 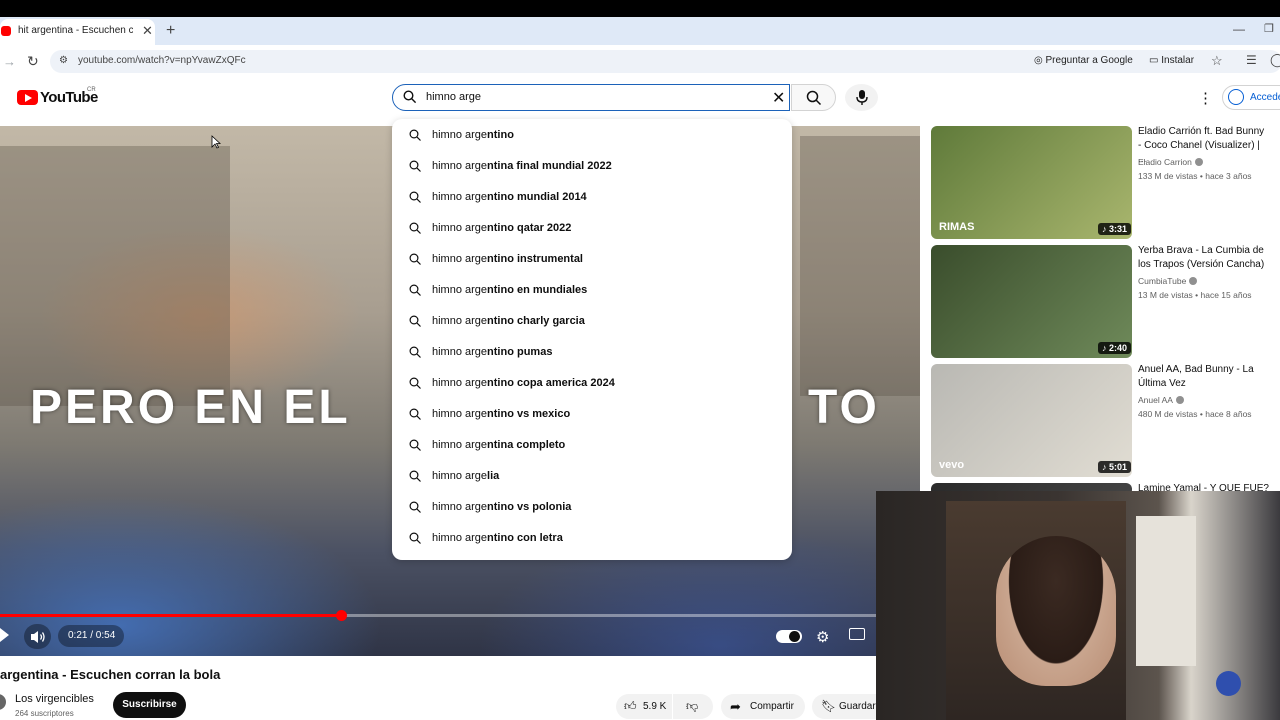 I want to click on suggestion-item: himno argentino mundial 2014, so click(x=592, y=197).